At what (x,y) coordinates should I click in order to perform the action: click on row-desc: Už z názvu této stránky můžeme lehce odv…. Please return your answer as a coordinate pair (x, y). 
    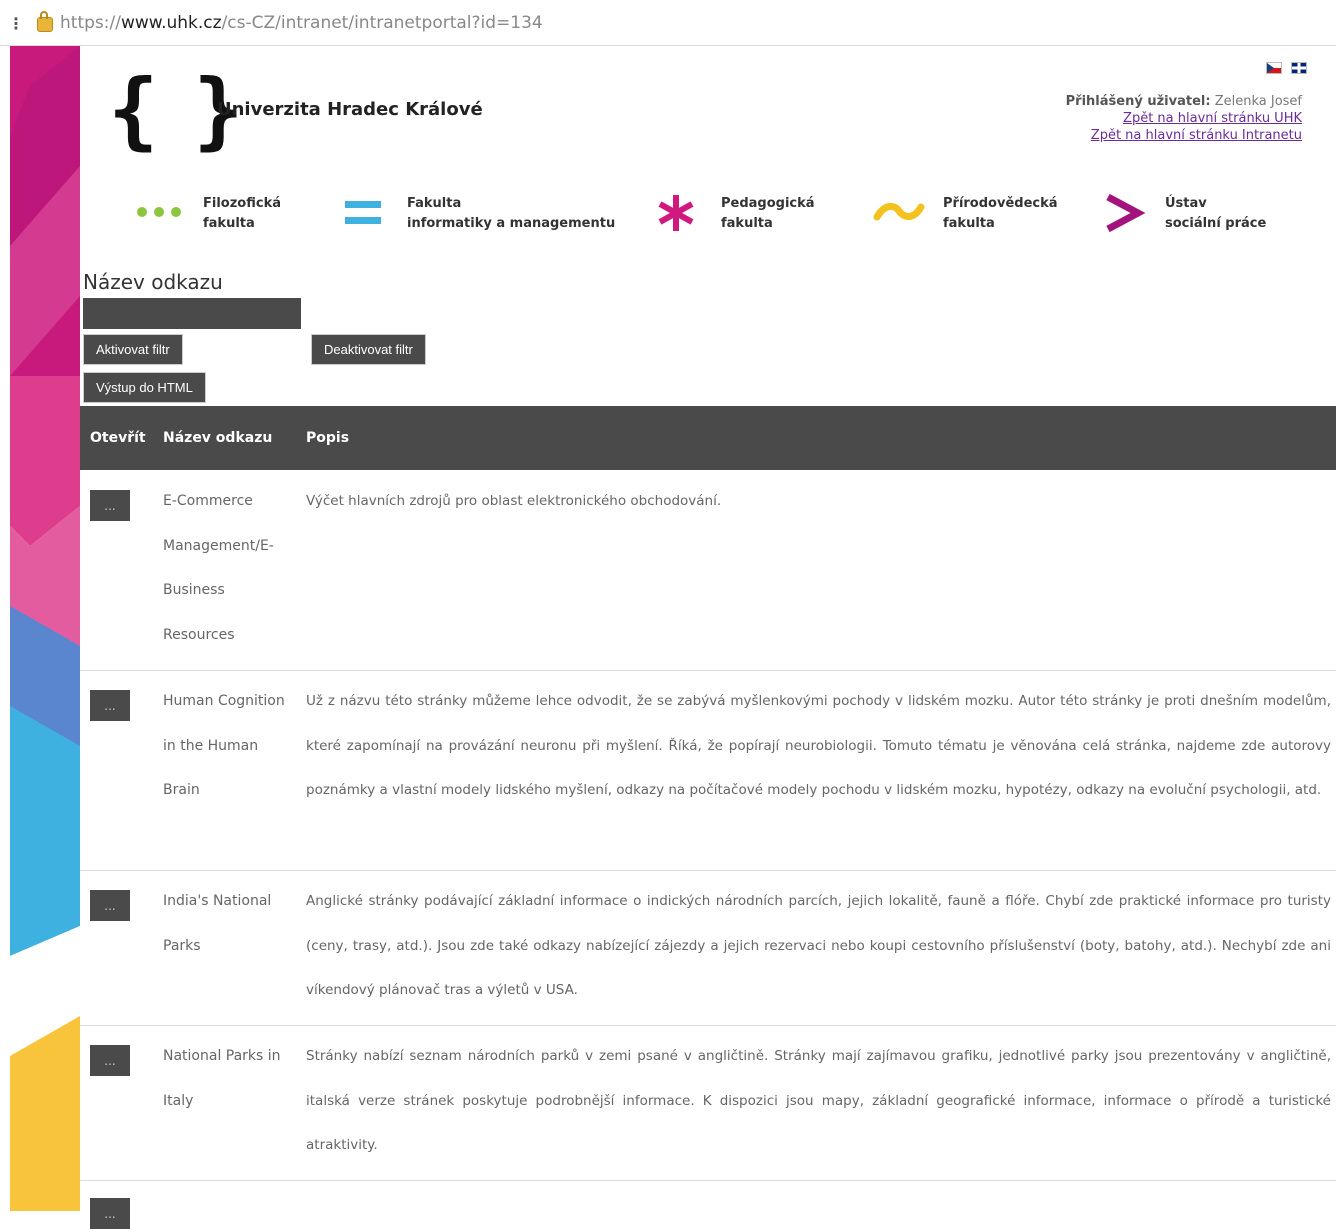
    Looking at the image, I should click on (818, 745).